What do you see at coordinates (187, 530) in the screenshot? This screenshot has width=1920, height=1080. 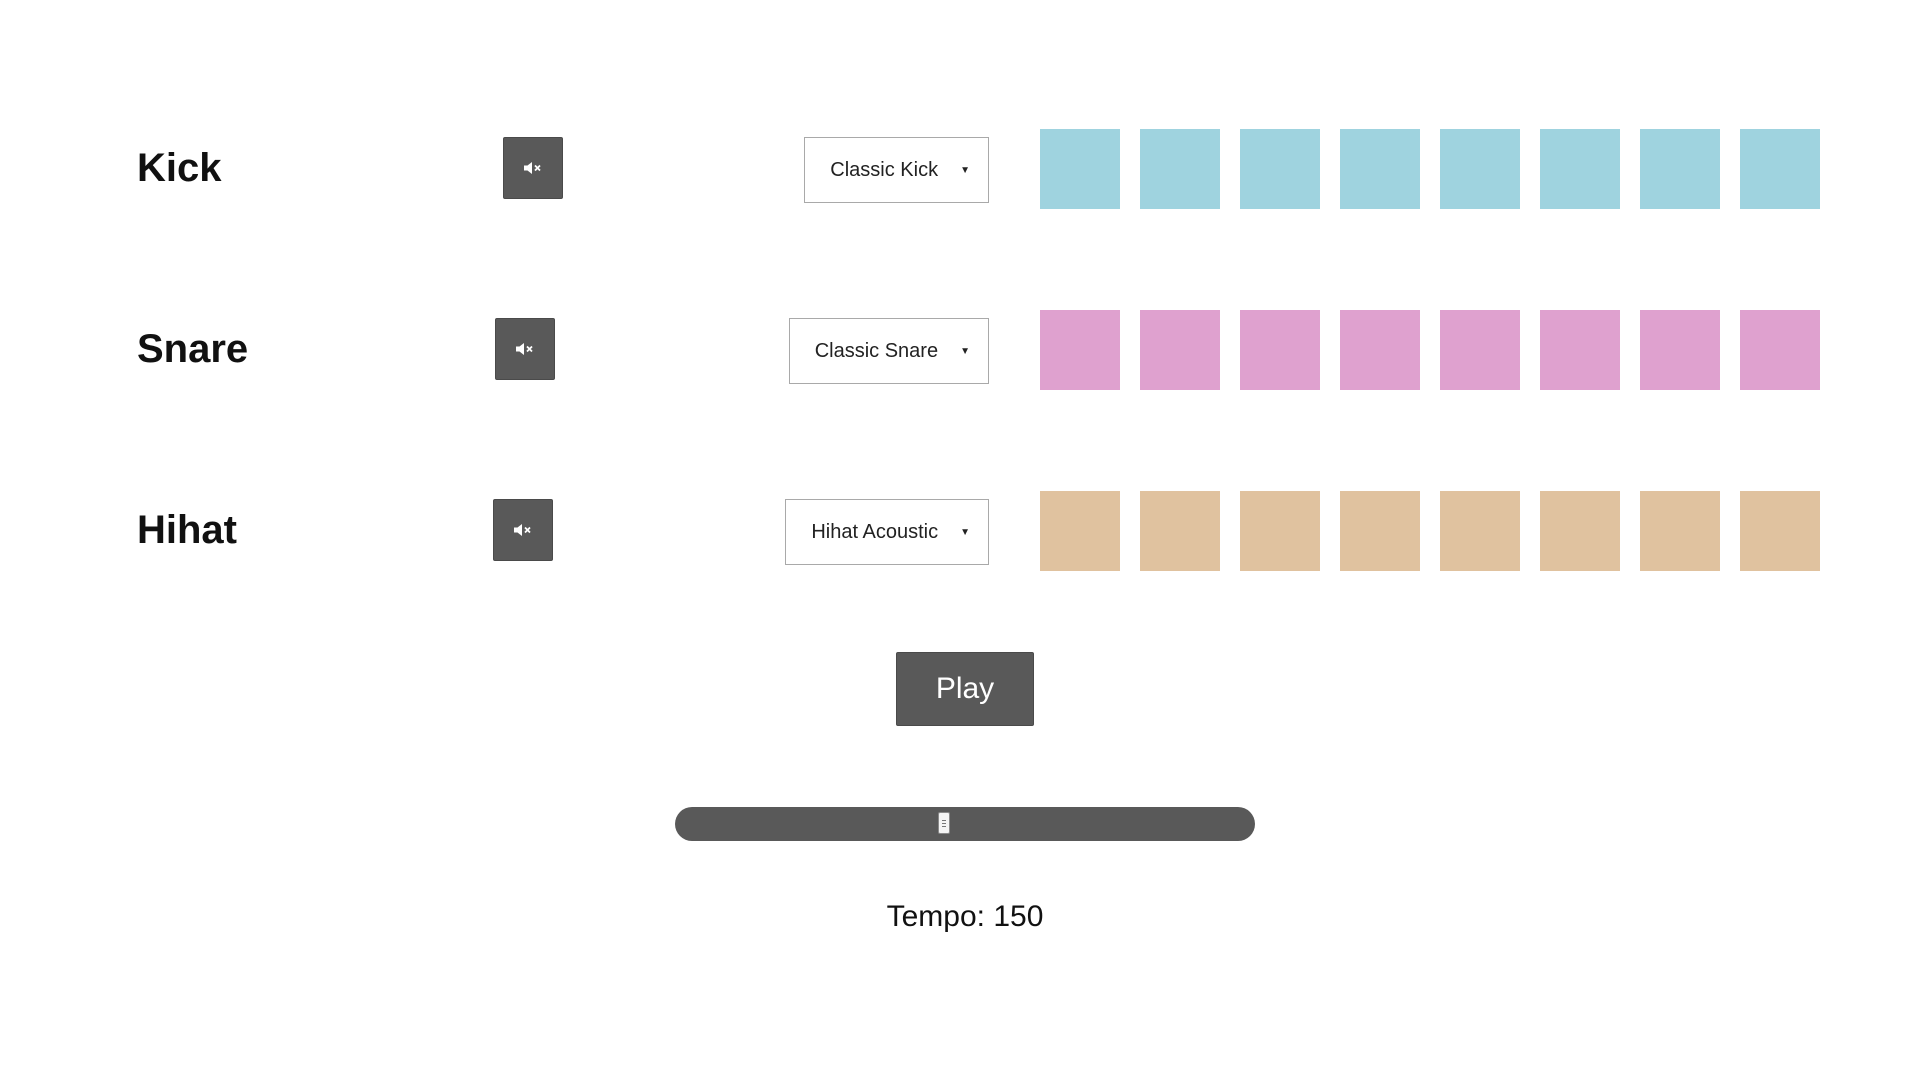 I see `track-label-hihat: Hihat` at bounding box center [187, 530].